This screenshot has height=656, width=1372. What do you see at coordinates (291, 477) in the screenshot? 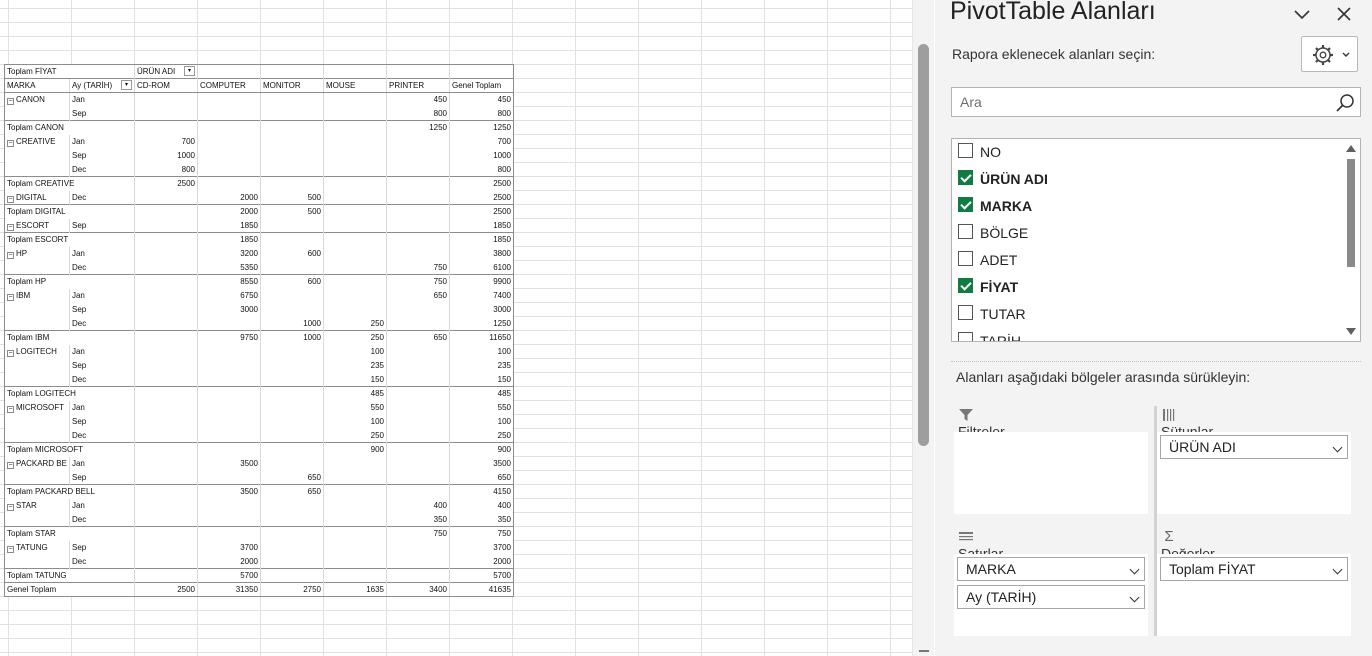
I see `pivot-value-cell: 650` at bounding box center [291, 477].